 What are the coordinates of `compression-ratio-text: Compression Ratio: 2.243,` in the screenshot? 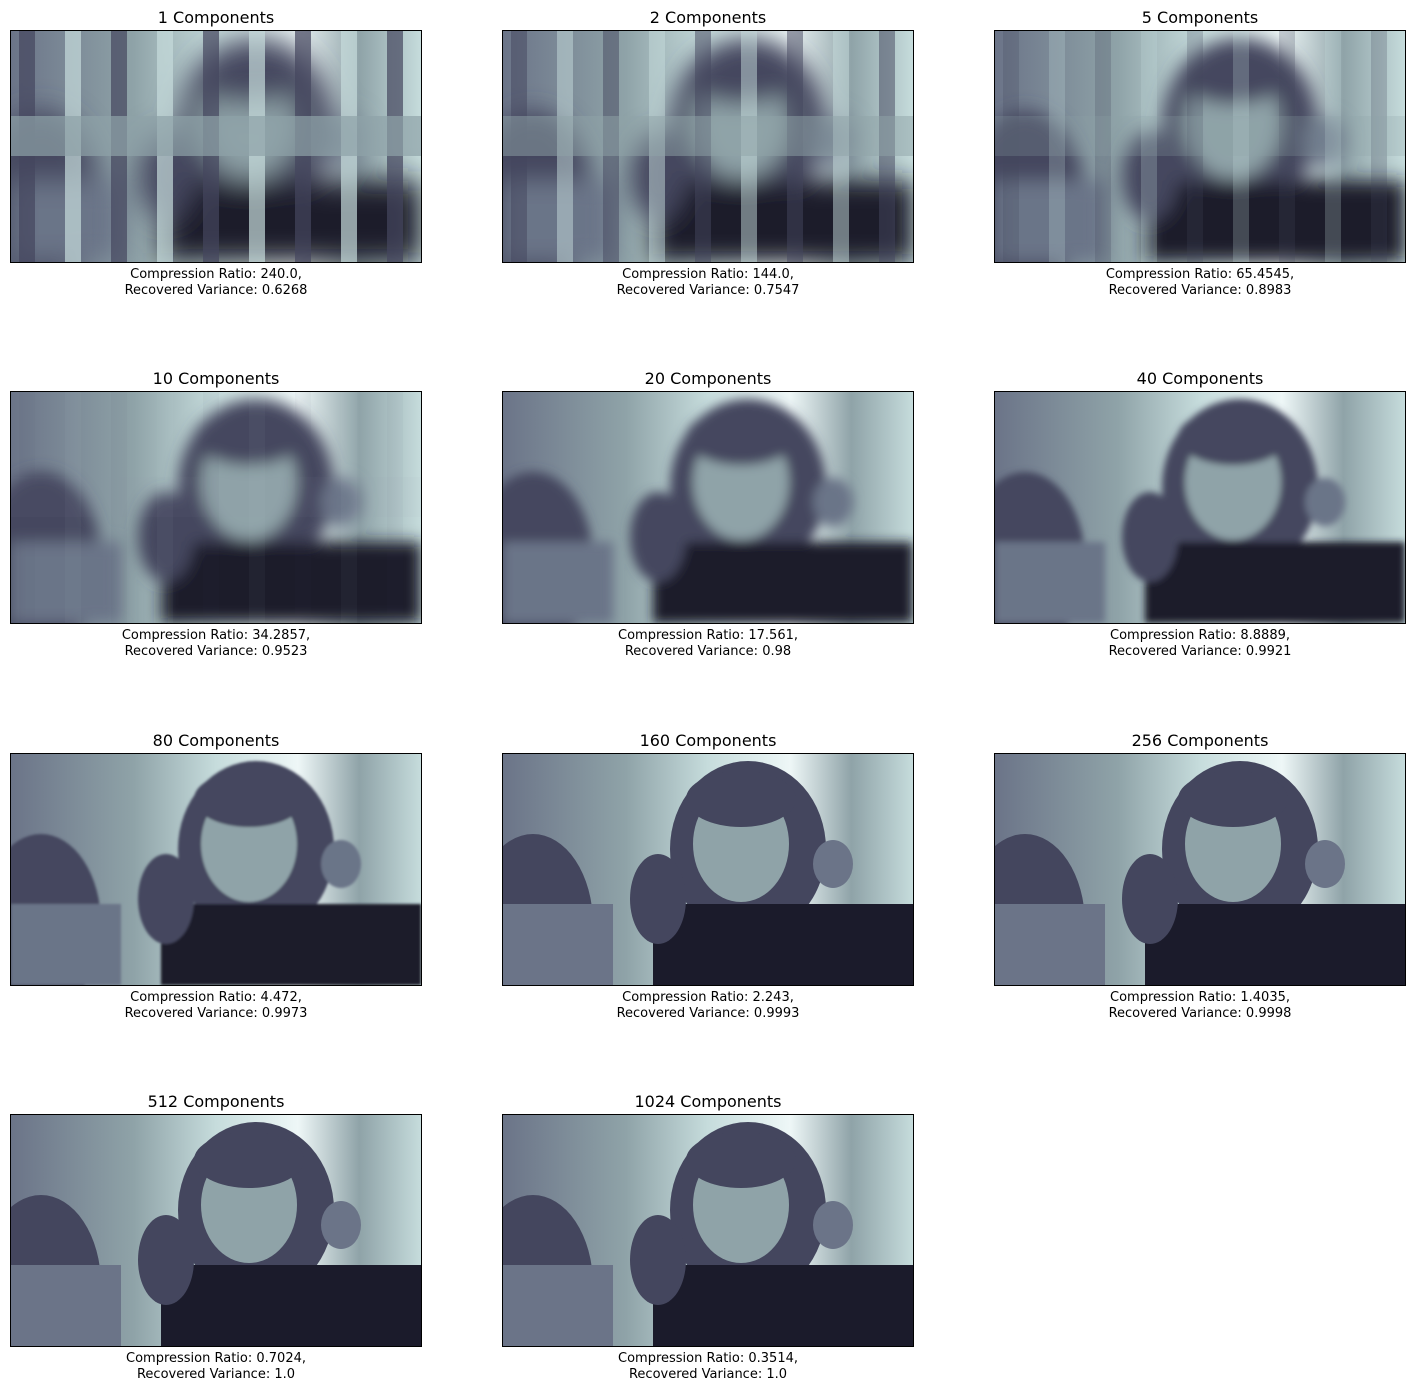 It's located at (708, 997).